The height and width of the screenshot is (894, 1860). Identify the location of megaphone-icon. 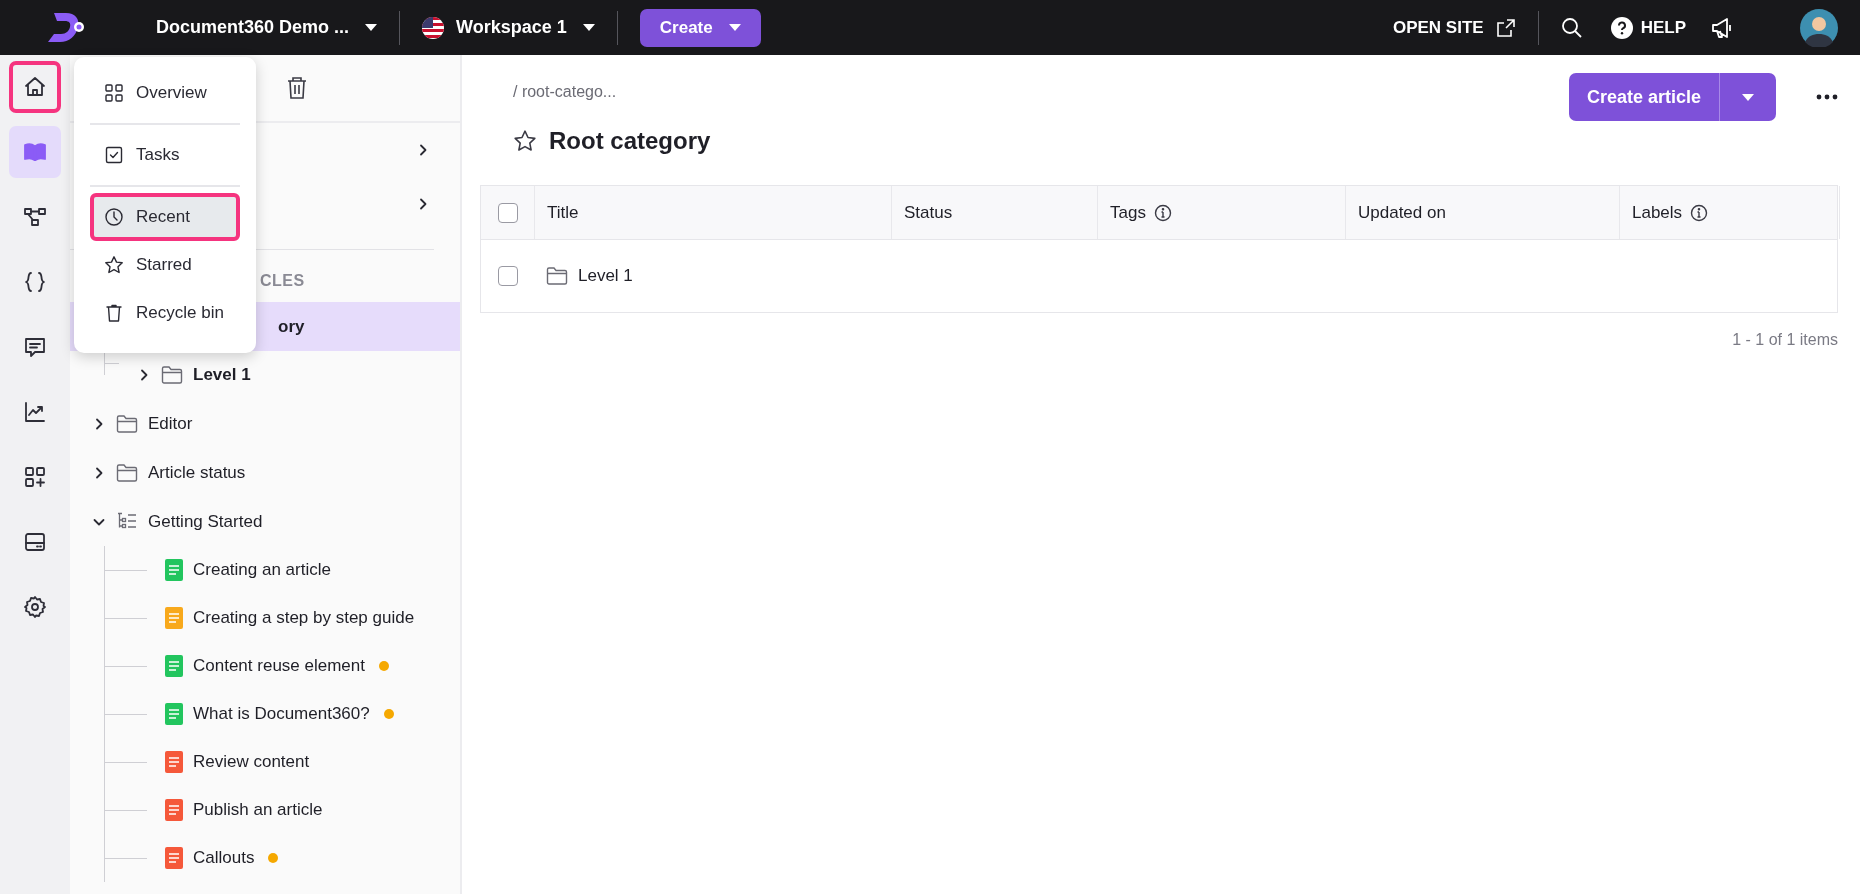
(1722, 27).